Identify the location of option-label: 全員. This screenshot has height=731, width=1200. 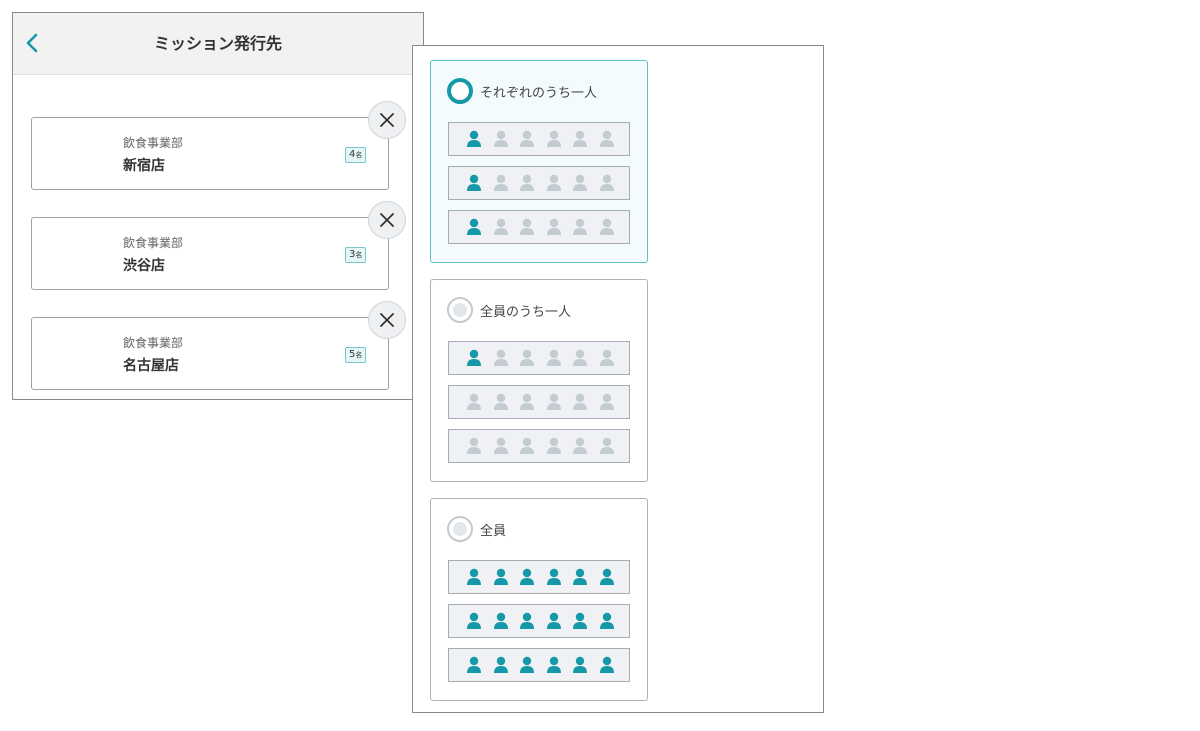
(493, 531).